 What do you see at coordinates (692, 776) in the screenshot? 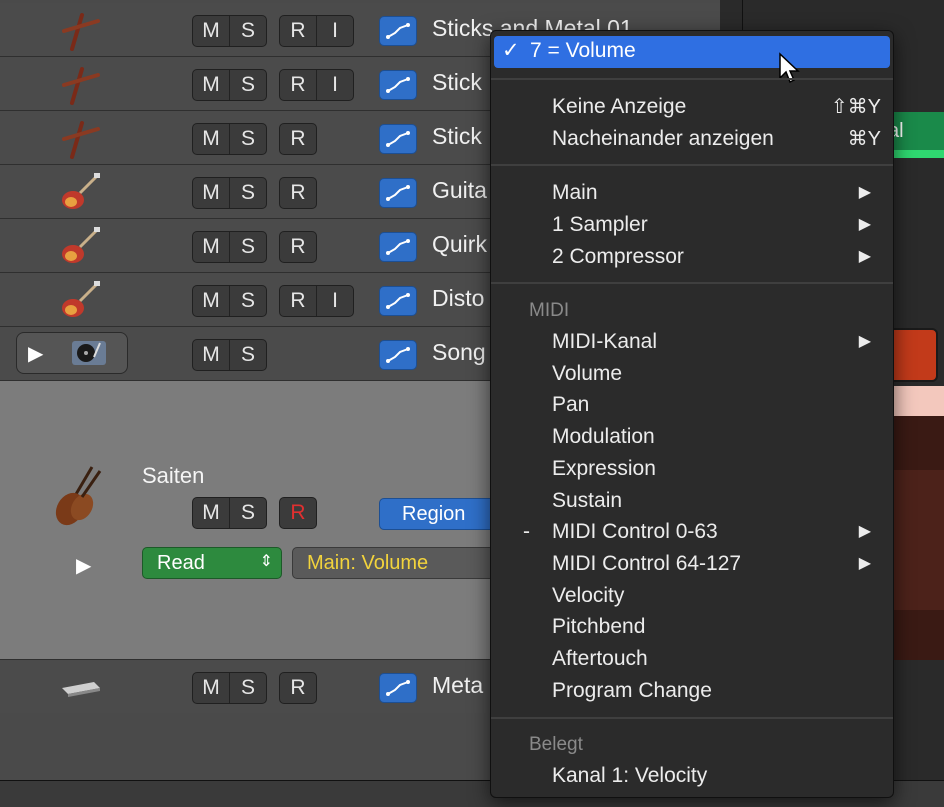
I see `menu-item: Kanal 1: Velocity` at bounding box center [692, 776].